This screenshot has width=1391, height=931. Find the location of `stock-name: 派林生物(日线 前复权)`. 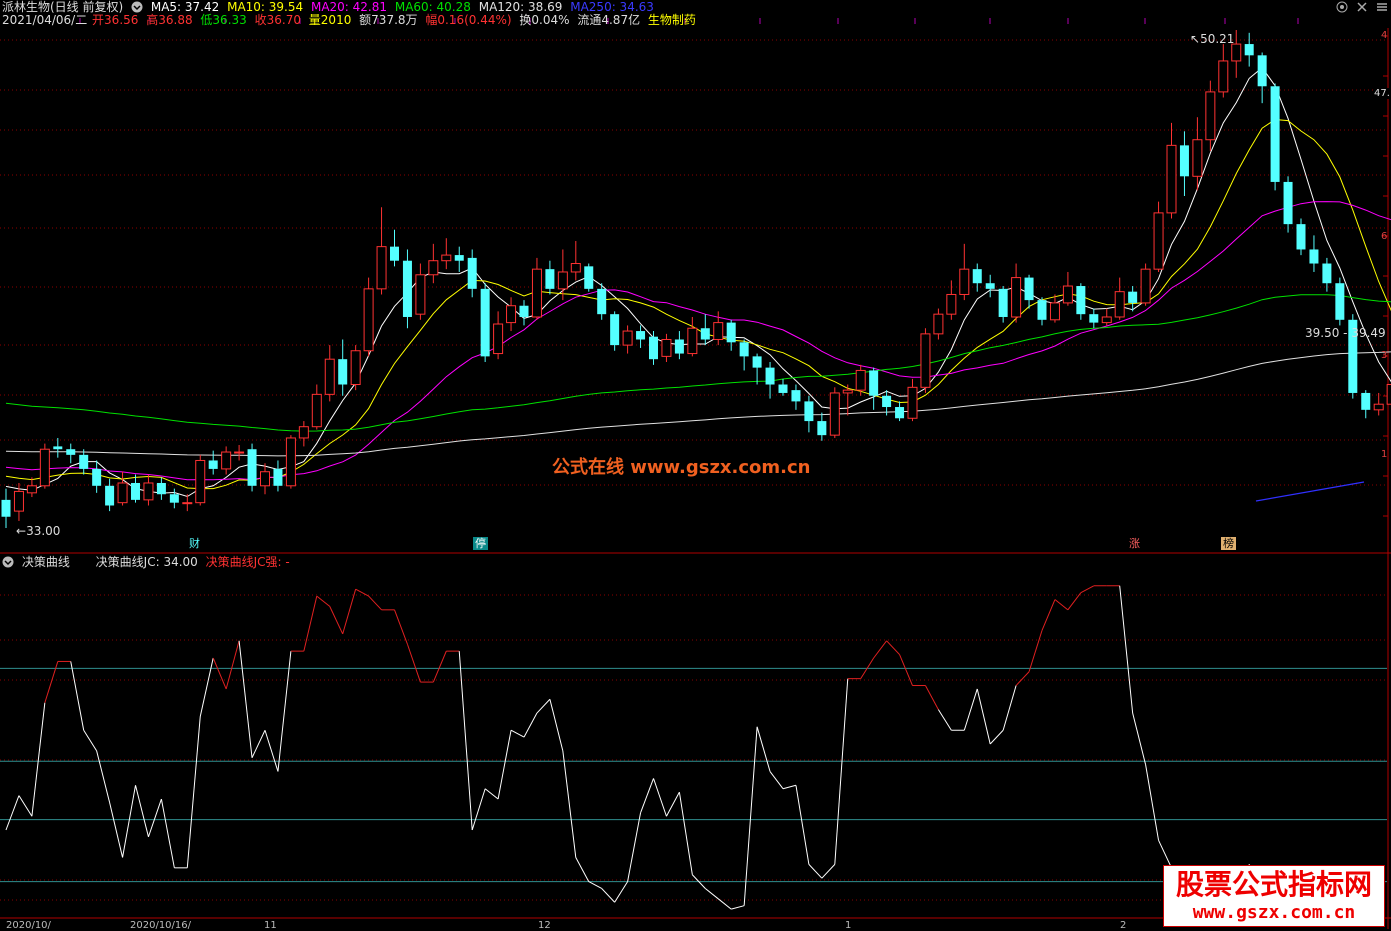

stock-name: 派林生物(日线 前复权) is located at coordinates (62, 7).